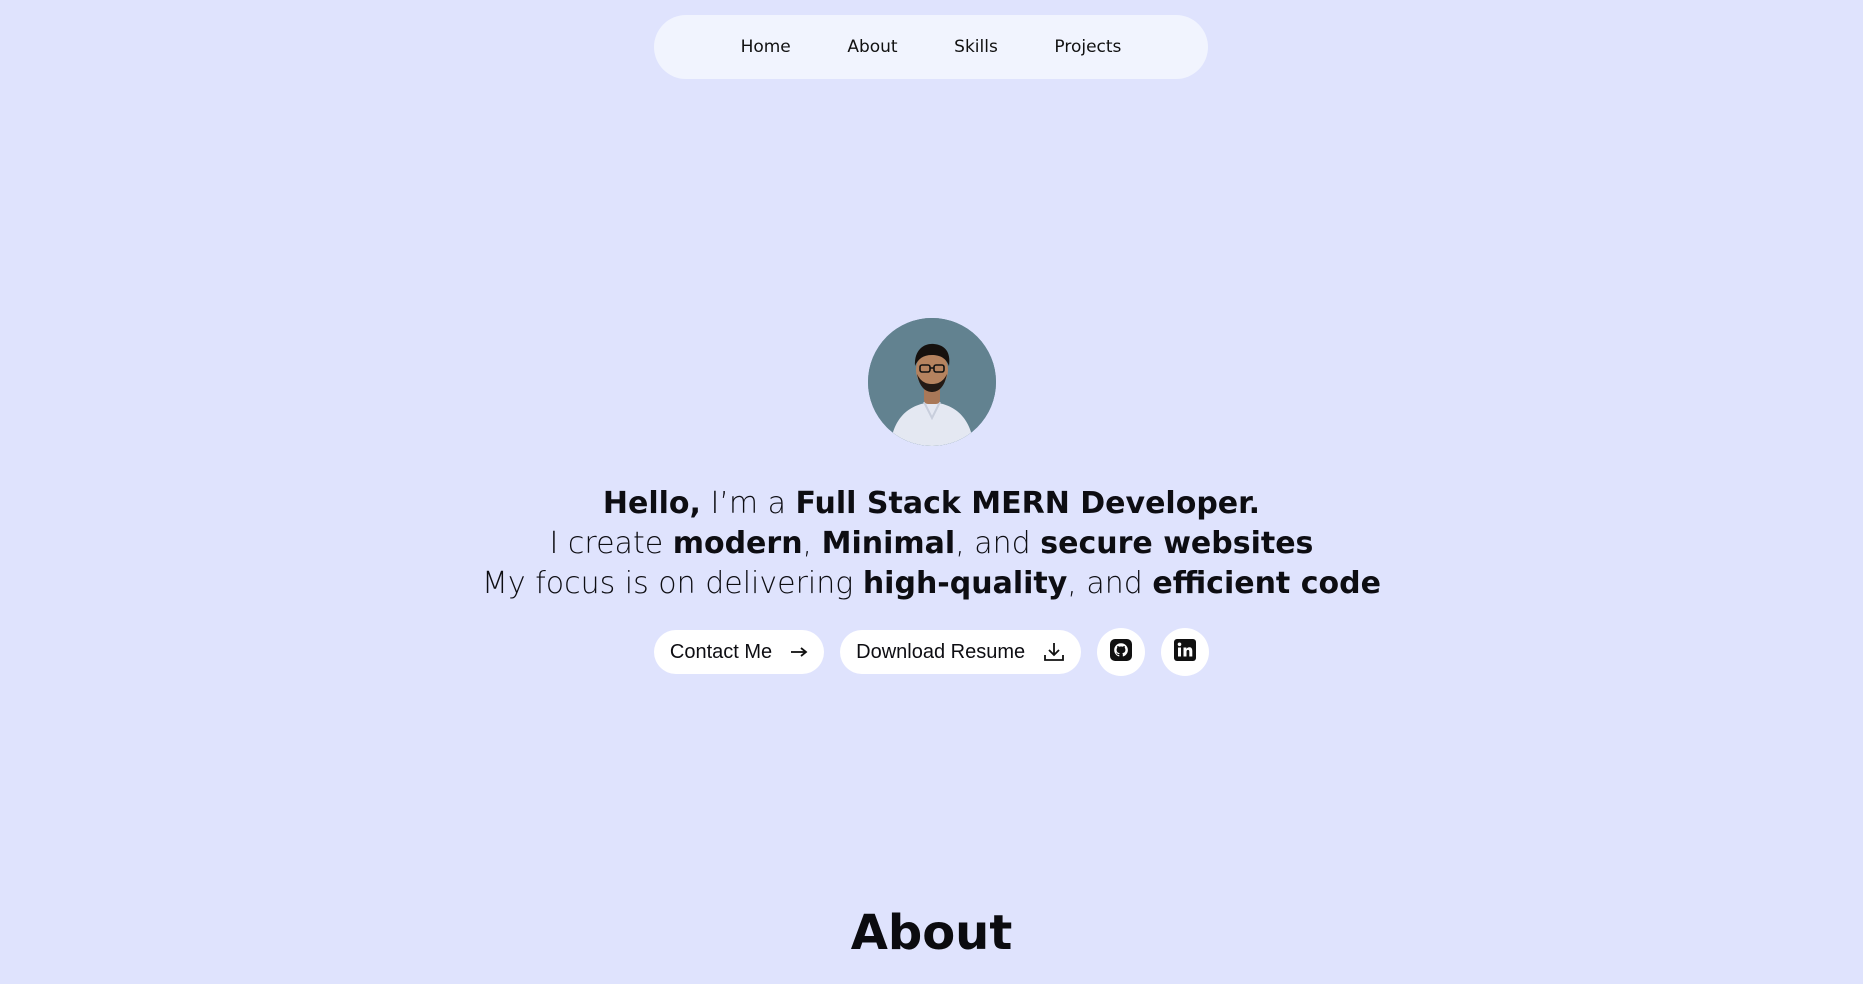 This screenshot has width=1863, height=984. I want to click on profile-photo, so click(931, 382).